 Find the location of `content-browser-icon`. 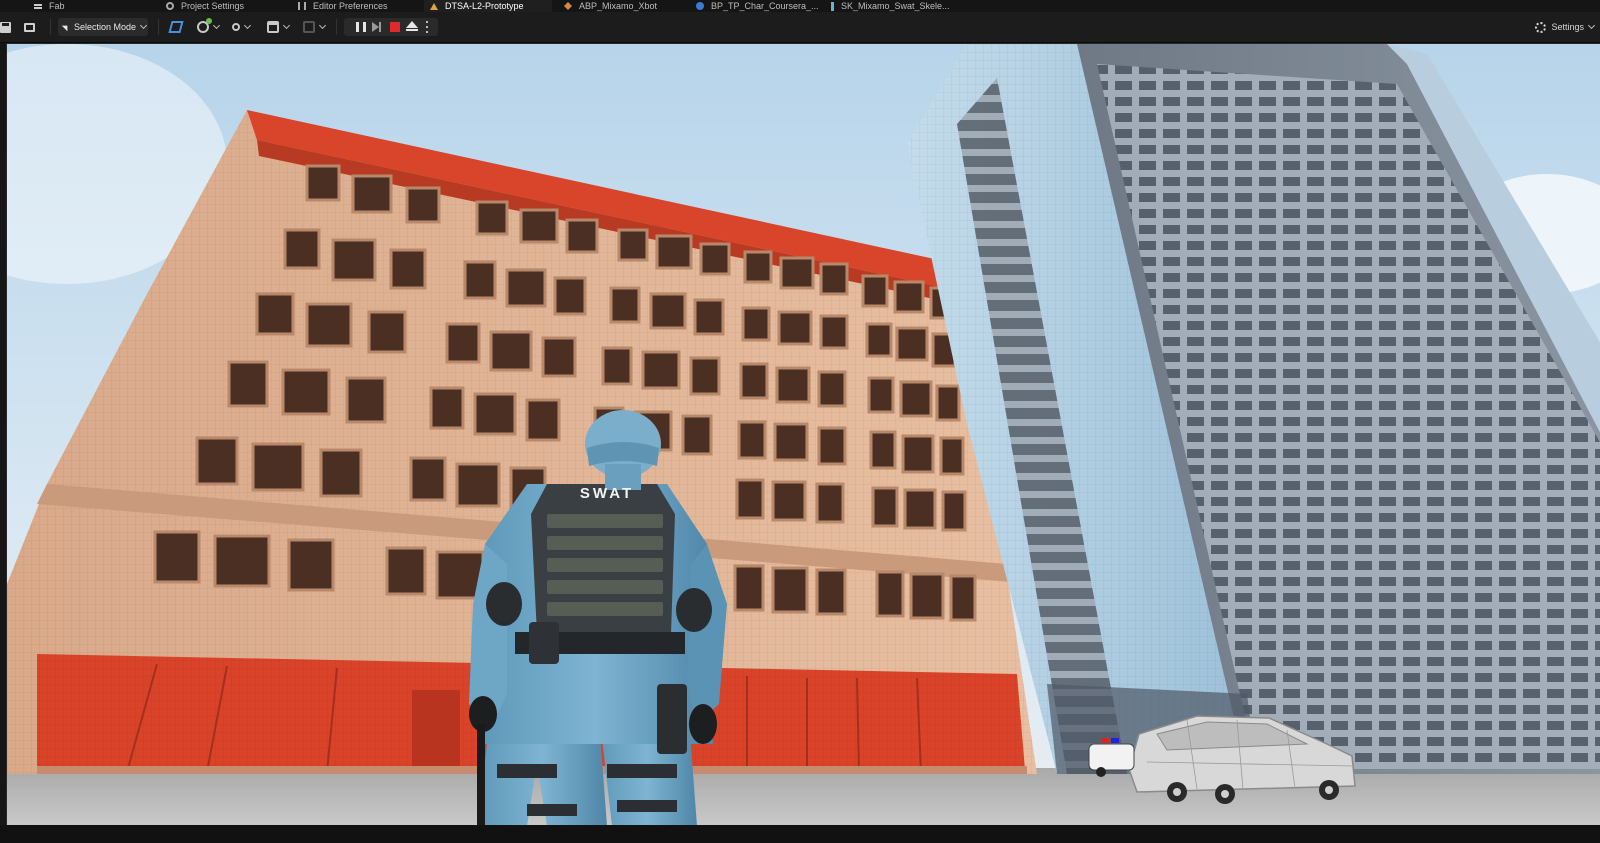

content-browser-icon is located at coordinates (29, 27).